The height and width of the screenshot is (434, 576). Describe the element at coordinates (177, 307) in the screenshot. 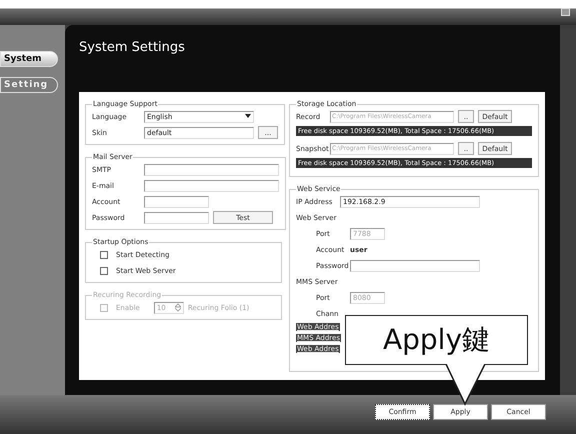

I see `spinner-arrows-icon` at that location.